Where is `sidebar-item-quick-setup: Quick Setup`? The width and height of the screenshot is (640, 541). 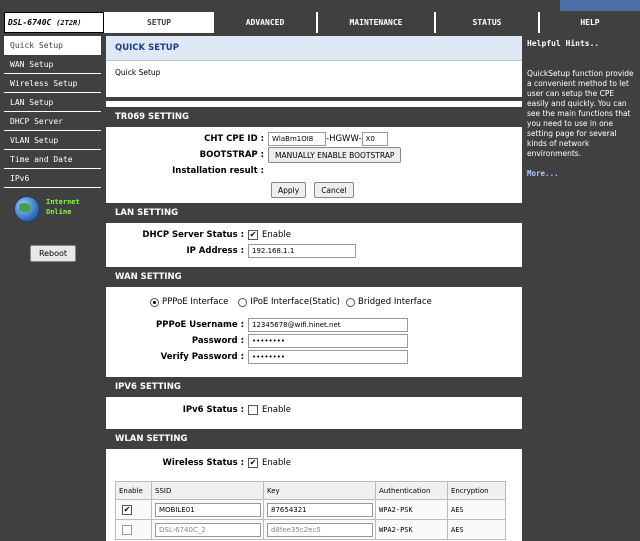 sidebar-item-quick-setup: Quick Setup is located at coordinates (52, 45).